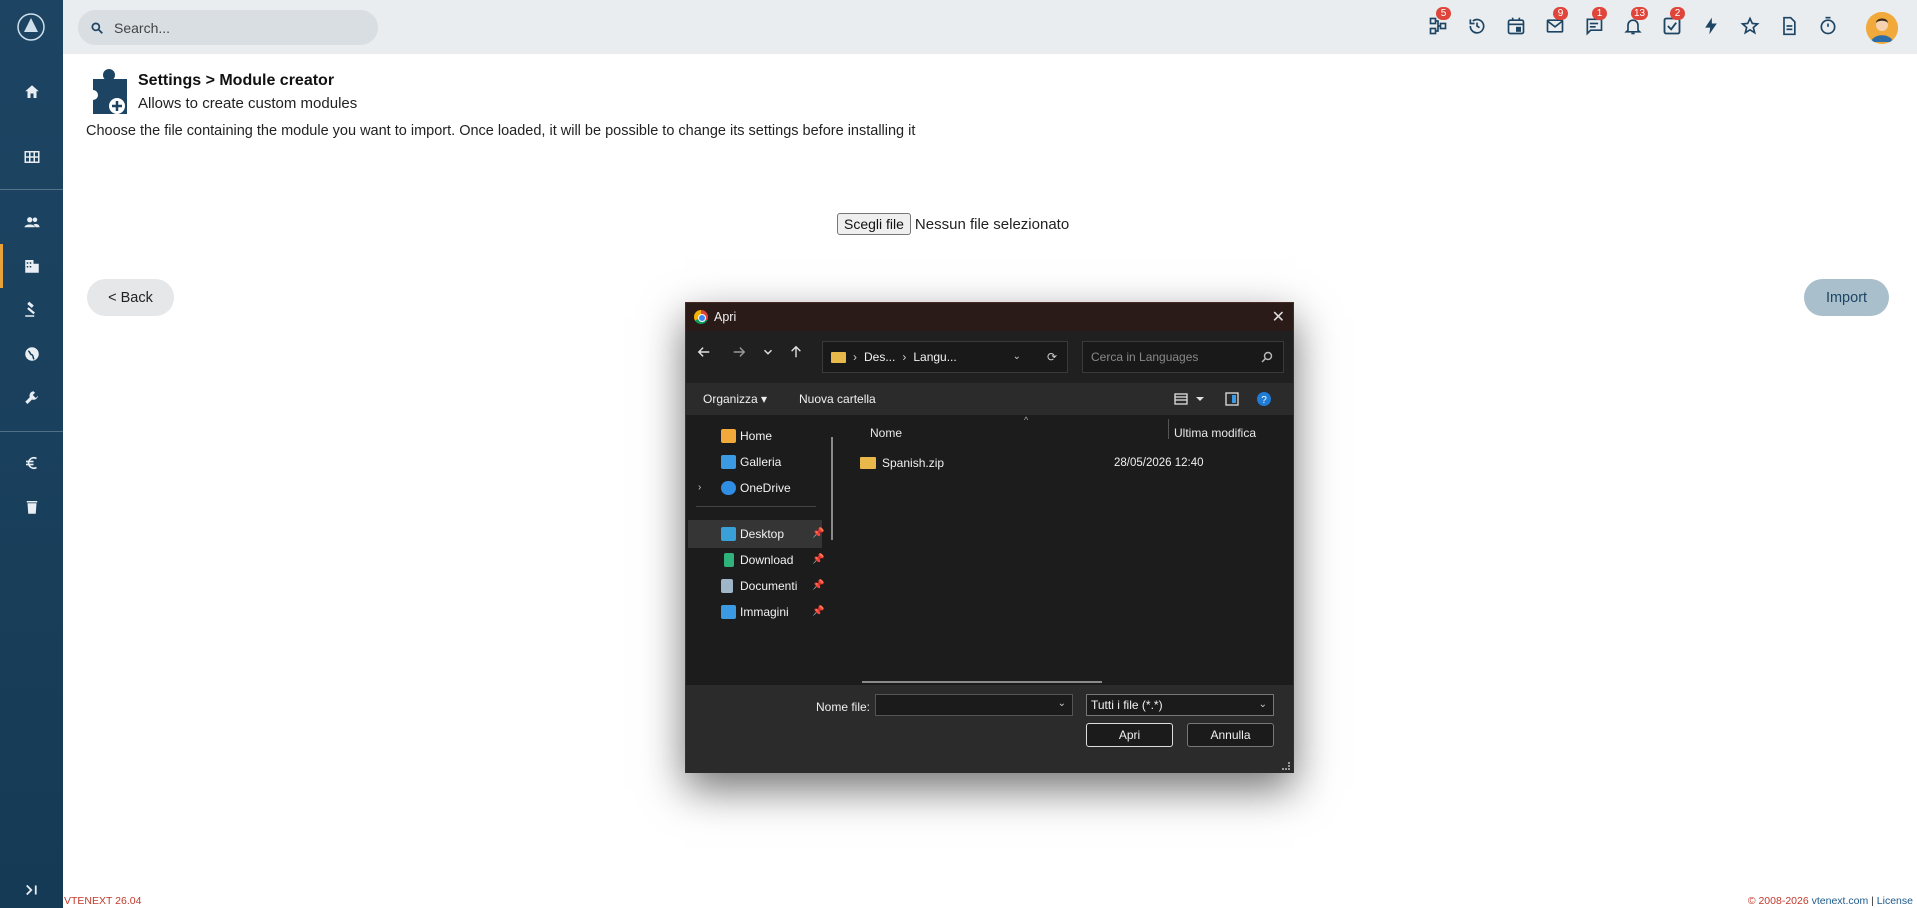 This screenshot has width=1917, height=908. What do you see at coordinates (1594, 22) in the screenshot?
I see `messages-icon: 1` at bounding box center [1594, 22].